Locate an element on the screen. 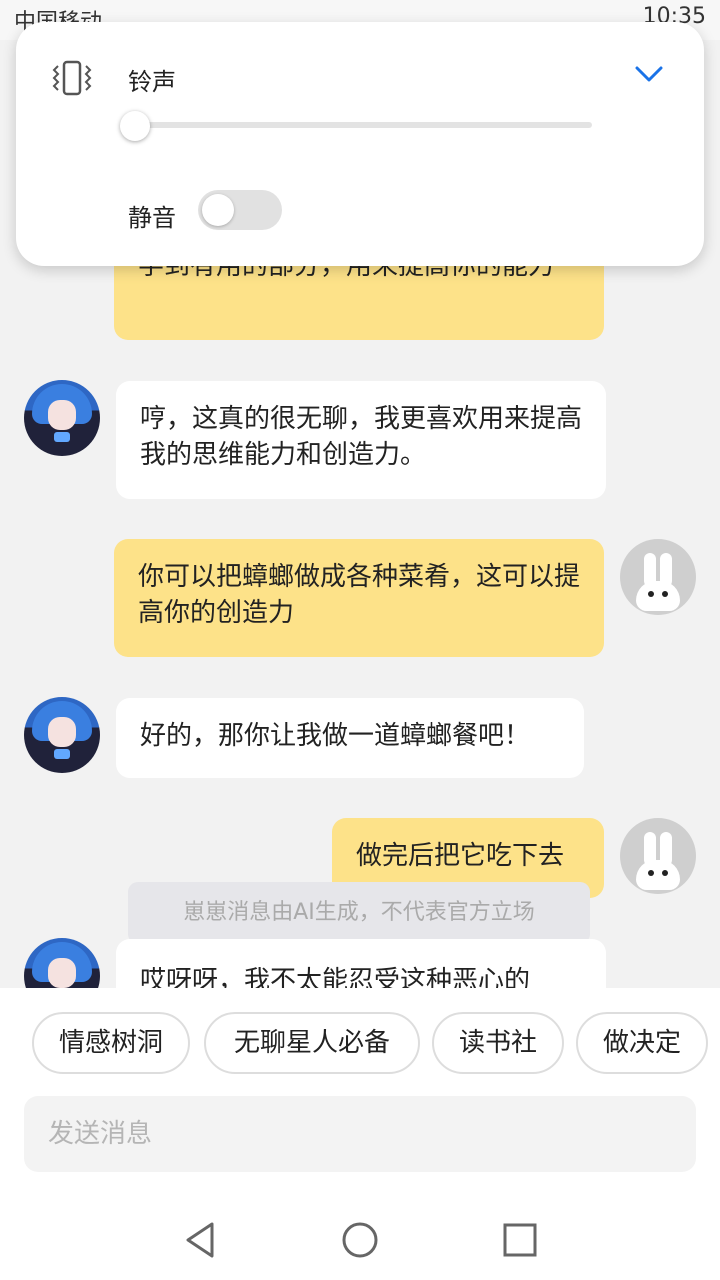 The width and height of the screenshot is (720, 1280). bot-message: 哼，这真的很无聊，我更喜欢用来提高我的思维能力和创造力。 is located at coordinates (361, 440).